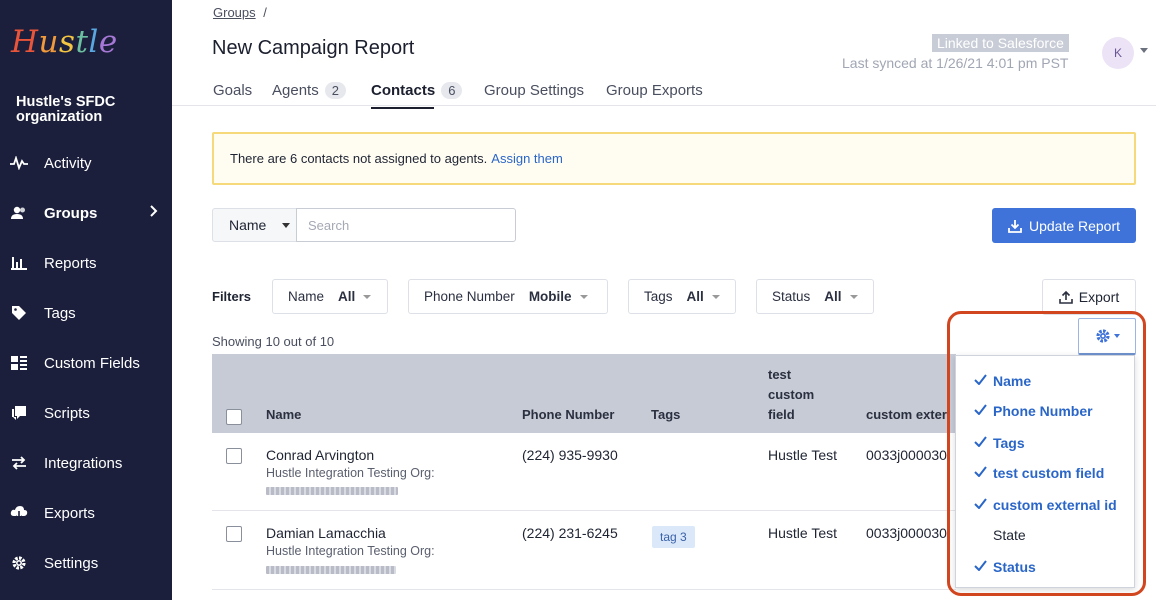 The height and width of the screenshot is (600, 1156). Describe the element at coordinates (70, 263) in the screenshot. I see `sidebar-item-label: Reports` at that location.